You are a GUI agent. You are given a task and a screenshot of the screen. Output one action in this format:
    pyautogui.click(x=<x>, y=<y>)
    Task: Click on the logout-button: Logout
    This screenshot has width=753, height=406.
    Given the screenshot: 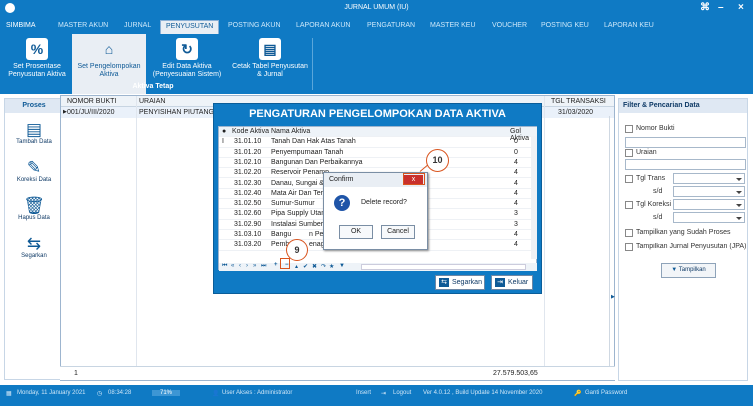 What is the action you would take?
    pyautogui.click(x=402, y=393)
    